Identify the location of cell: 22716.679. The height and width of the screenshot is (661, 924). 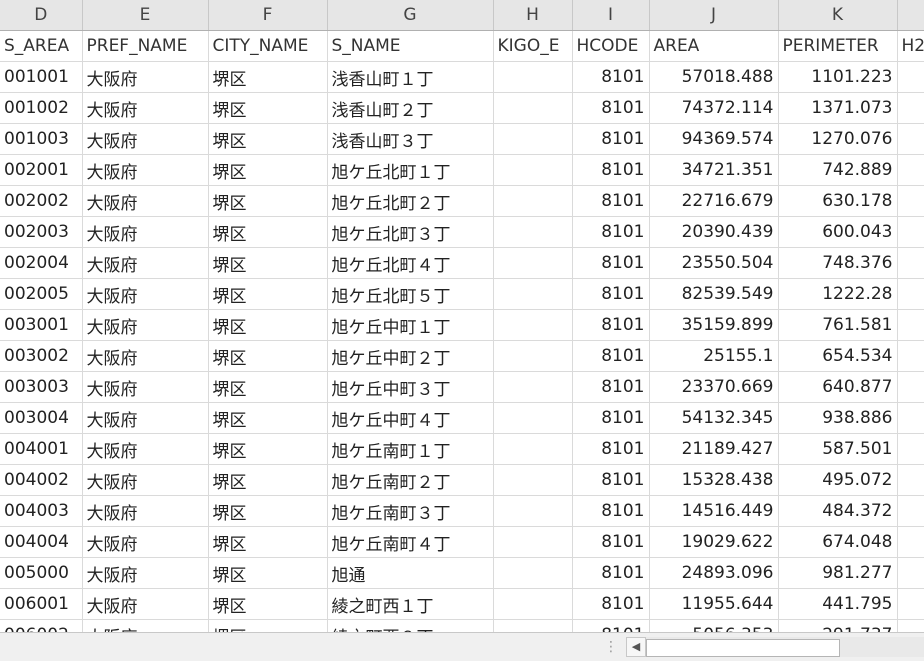
(714, 201).